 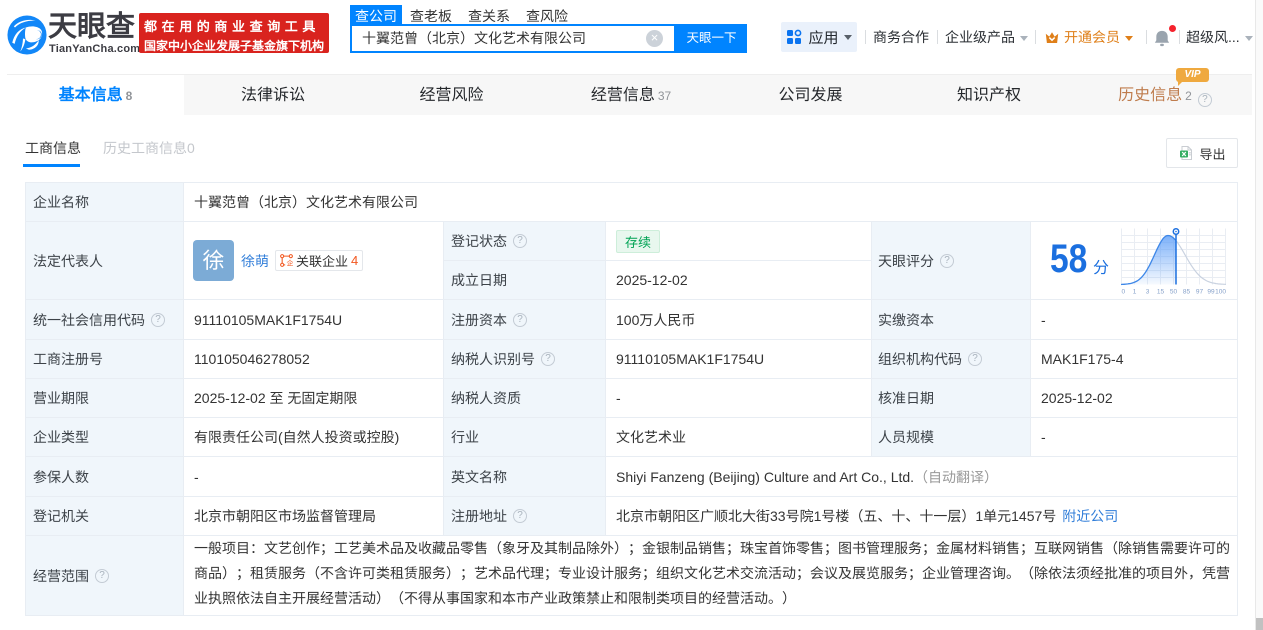 I want to click on svg-text: 企, so click(x=290, y=263).